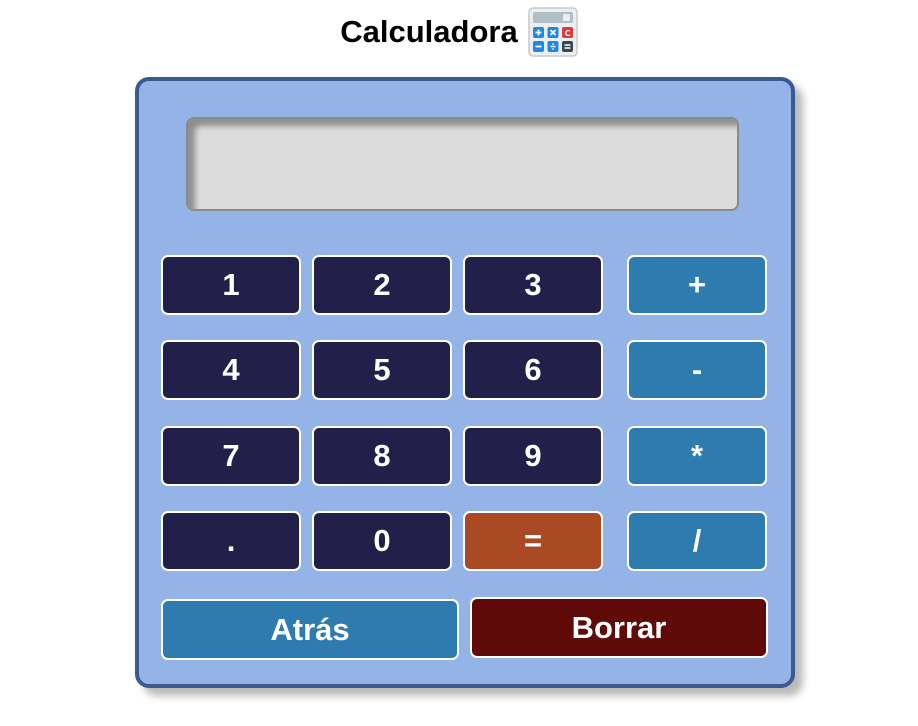 Image resolution: width=918 pixels, height=726 pixels. What do you see at coordinates (697, 370) in the screenshot?
I see `minus-button: -` at bounding box center [697, 370].